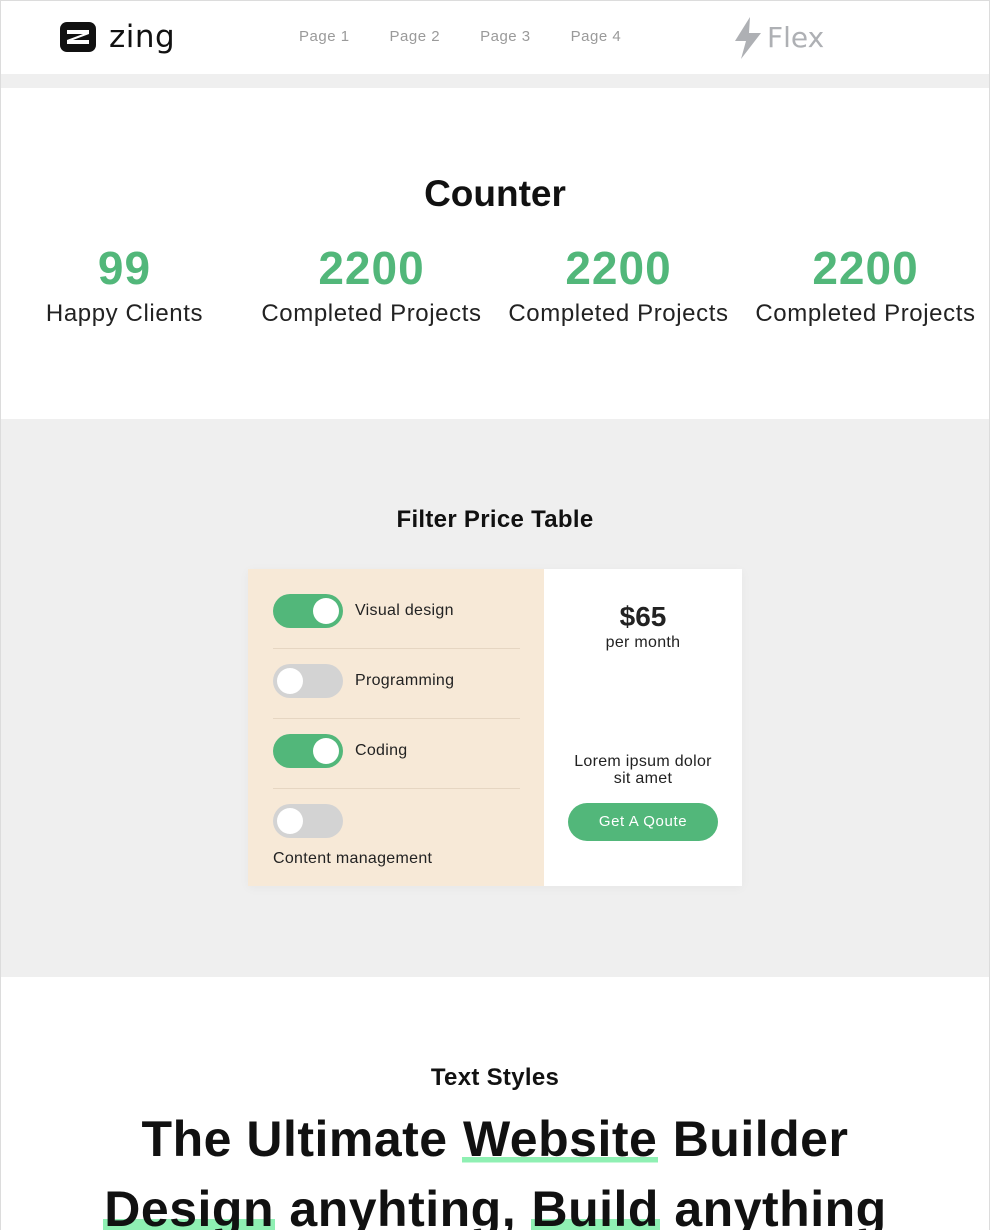 The height and width of the screenshot is (1230, 990). I want to click on feature-label: Coding, so click(381, 750).